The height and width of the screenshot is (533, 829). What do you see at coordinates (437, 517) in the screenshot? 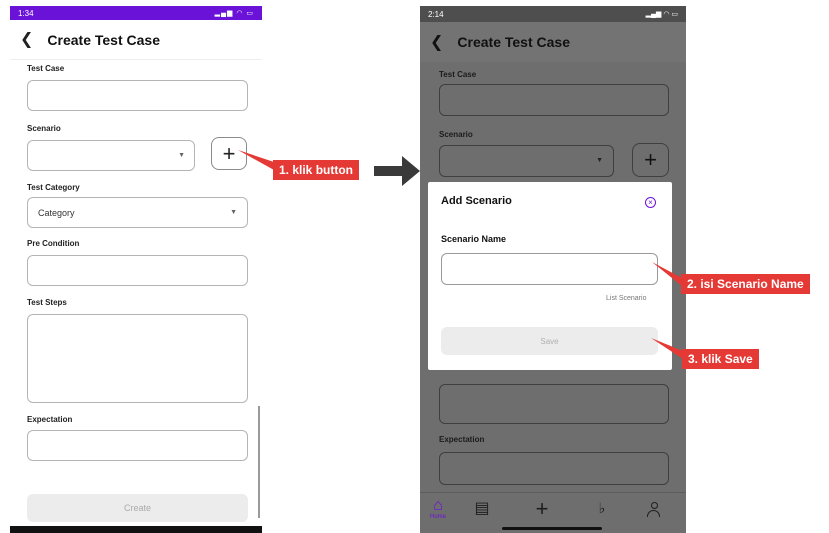
I see `nav-home-label: Home` at bounding box center [437, 517].